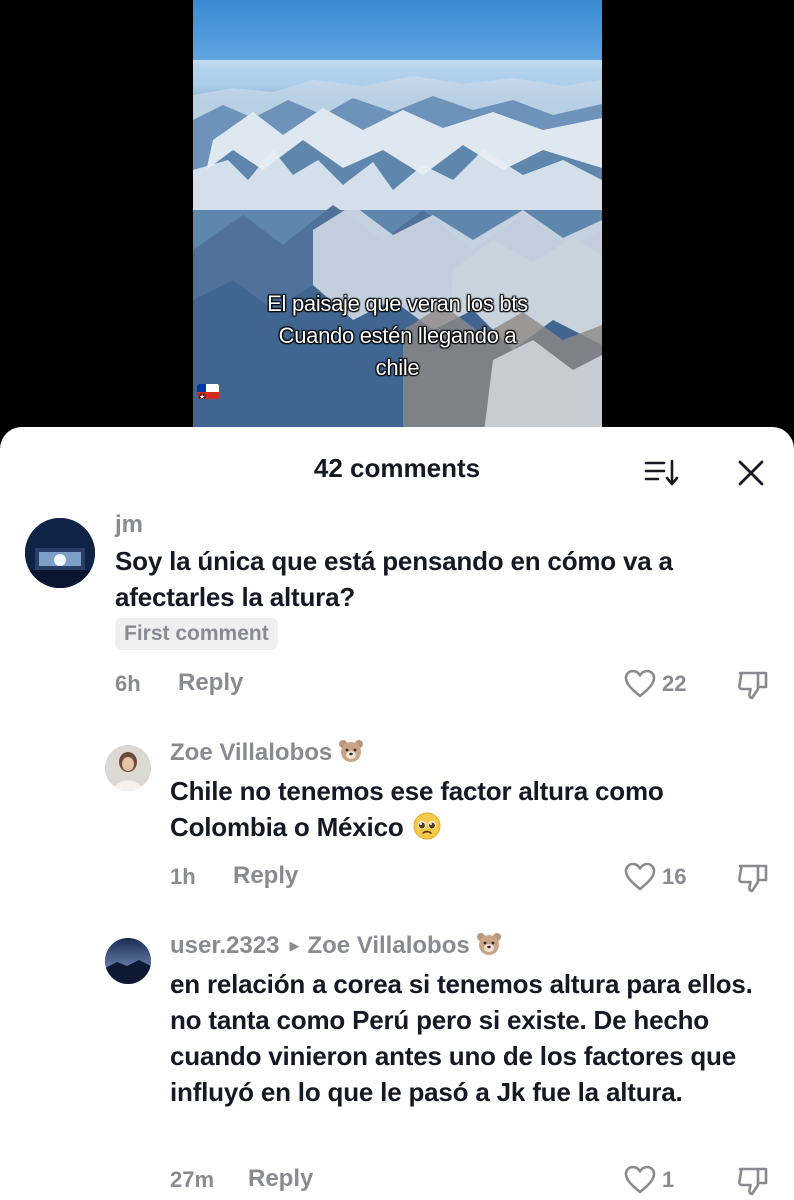  I want to click on comment-username: jm, so click(129, 525).